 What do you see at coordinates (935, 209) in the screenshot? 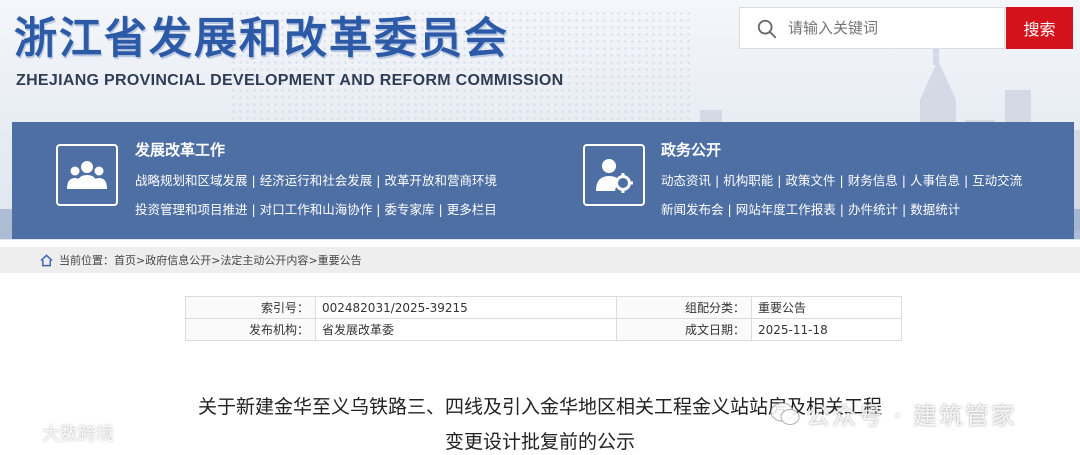
I see `nav-link-data-stats: 数据统计` at bounding box center [935, 209].